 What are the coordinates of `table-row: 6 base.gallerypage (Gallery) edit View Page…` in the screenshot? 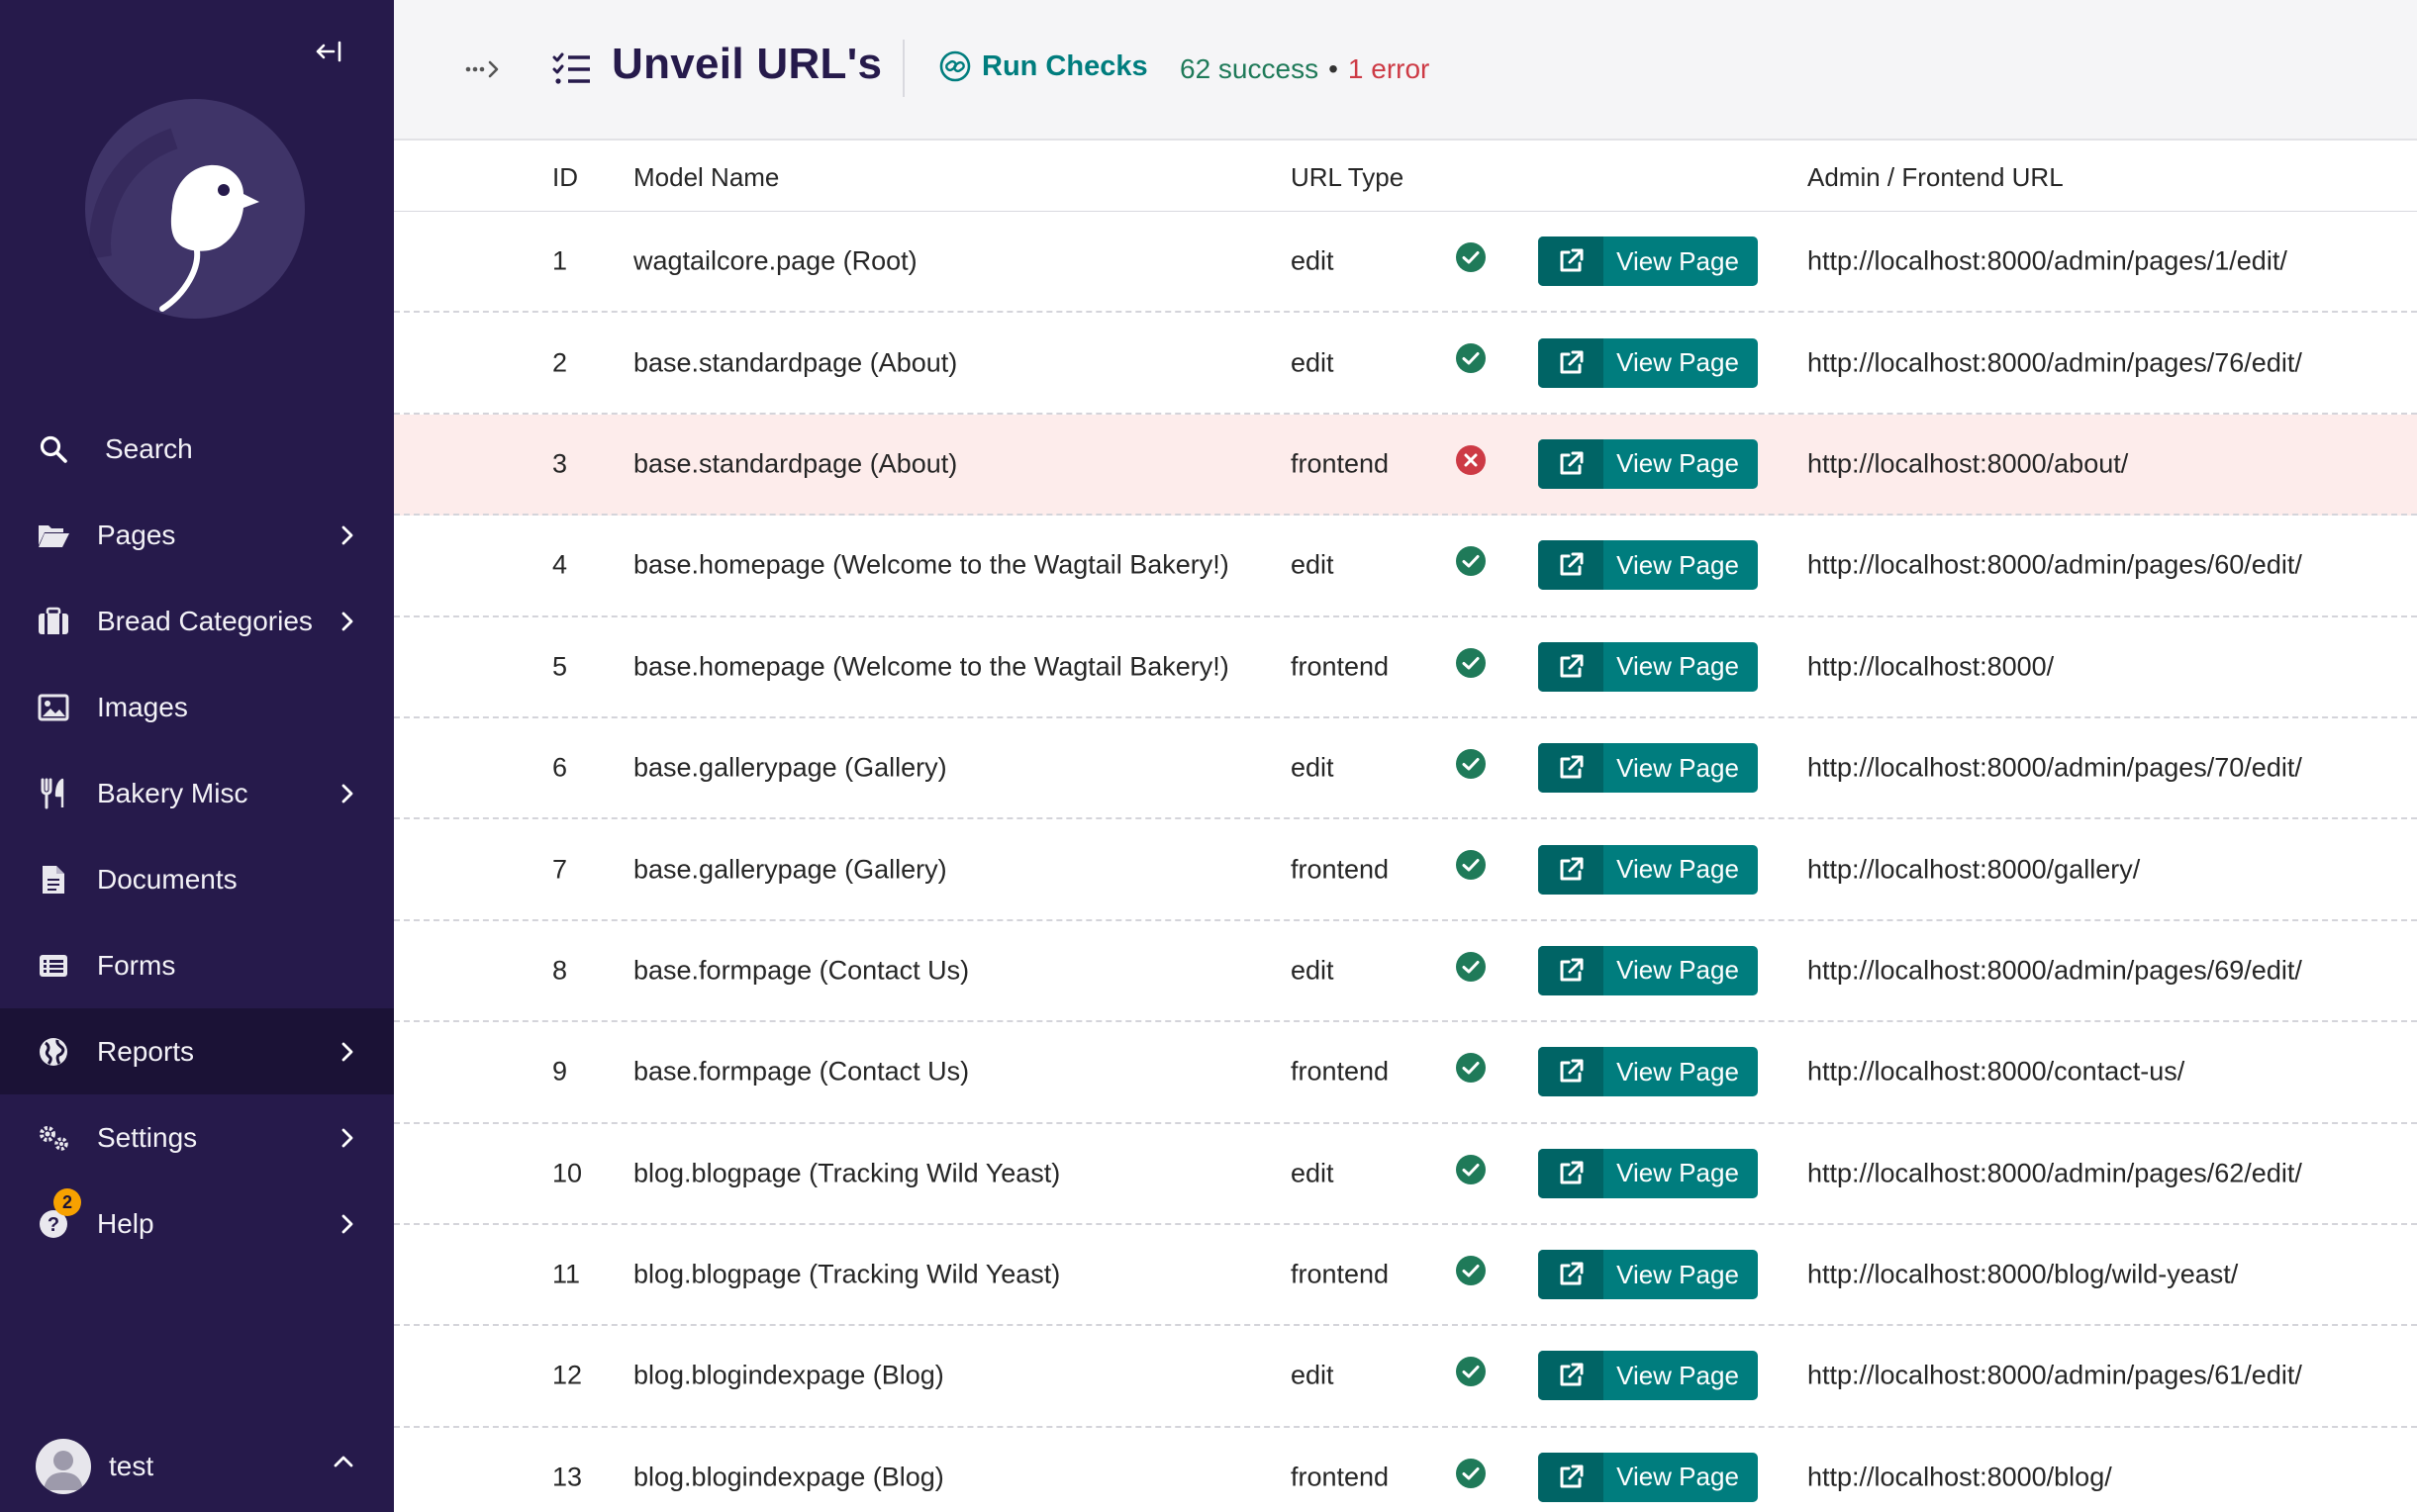 It's located at (1405, 769).